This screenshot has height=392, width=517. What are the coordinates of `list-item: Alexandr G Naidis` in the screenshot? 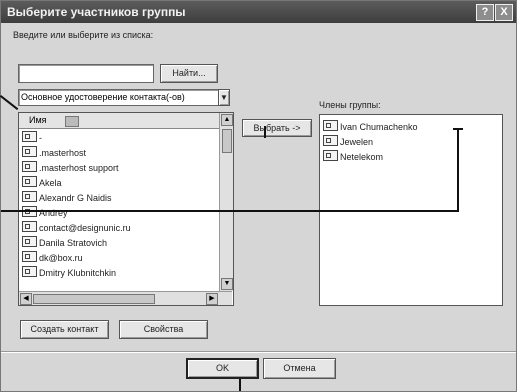 It's located at (67, 198).